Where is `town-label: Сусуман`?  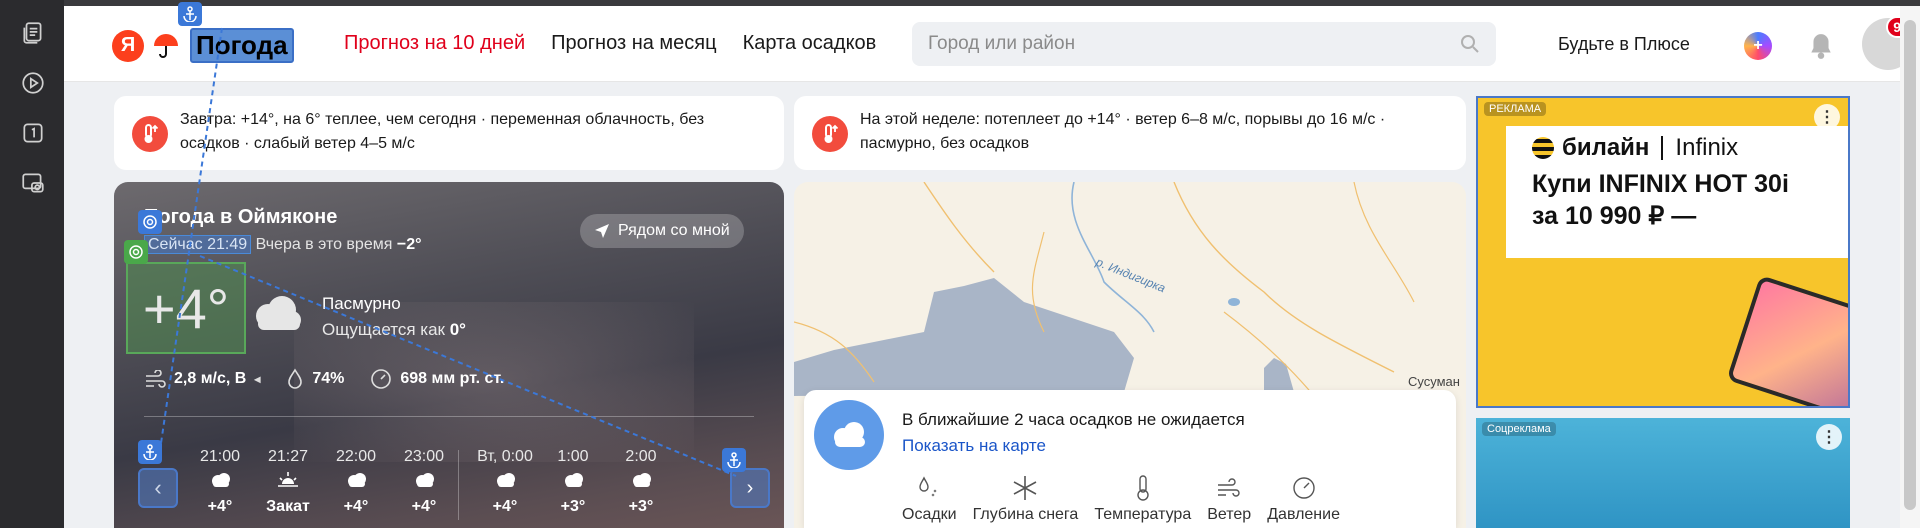 town-label: Сусуман is located at coordinates (1434, 381).